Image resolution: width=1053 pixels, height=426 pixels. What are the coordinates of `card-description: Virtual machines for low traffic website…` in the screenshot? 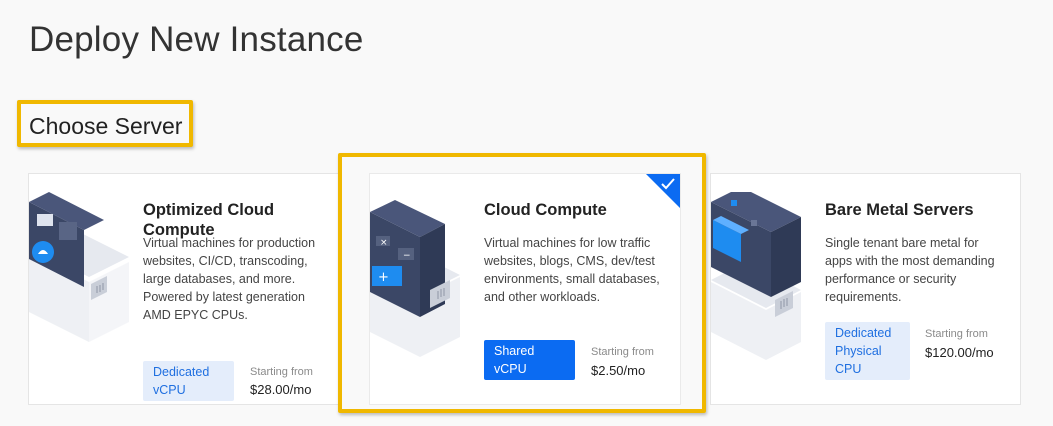 It's located at (572, 270).